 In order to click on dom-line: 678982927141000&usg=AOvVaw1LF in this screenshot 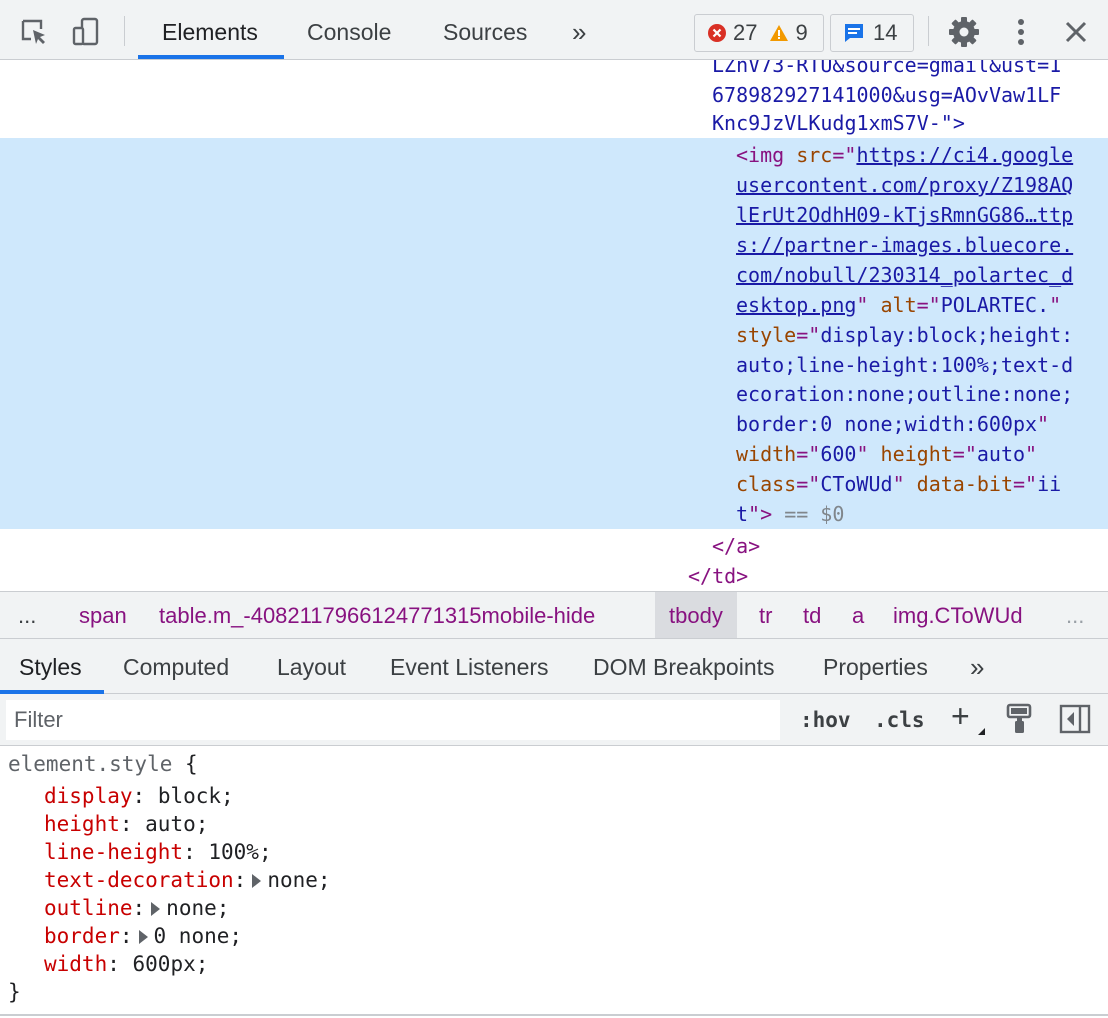, I will do `click(886, 95)`.